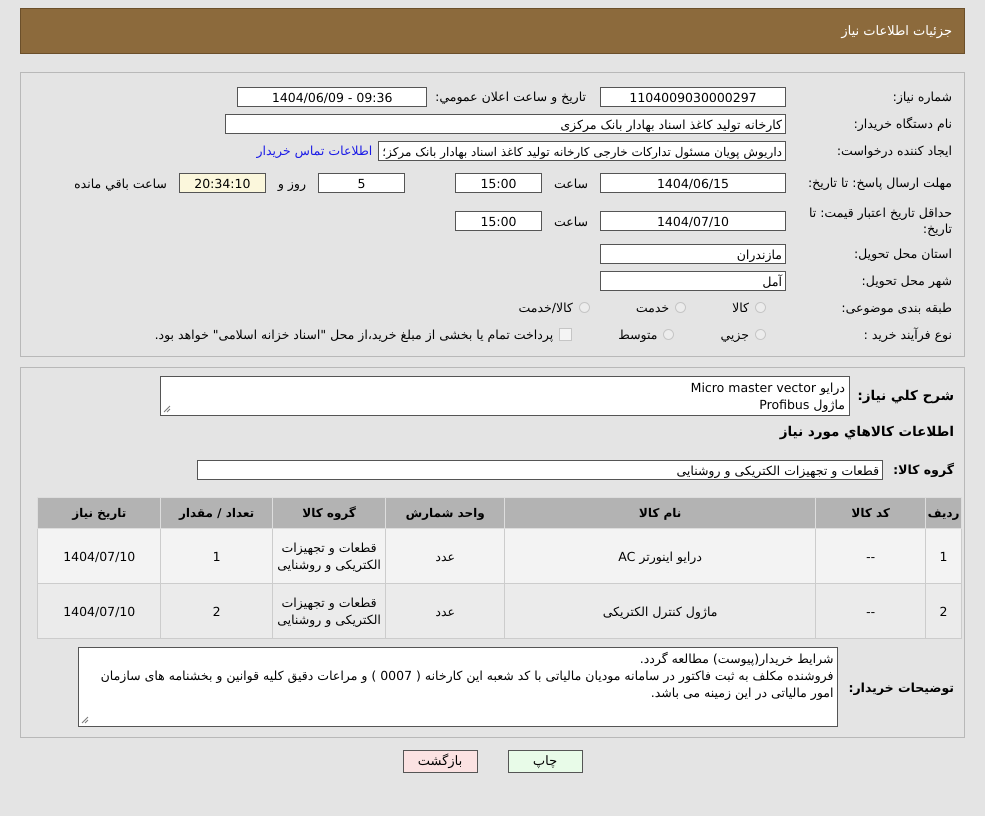 The height and width of the screenshot is (816, 985). I want to click on notes-line: فروشنده مکلف به ثبت فاکتور در سامانه مودیان مالیاتی با کد شعبه این کارخانه ( 0007 ) و مراعات دقیق کلیه قوانین و بخشنامه های سازمان امور مالیاتی در این زمینه می باشد., so click(467, 684).